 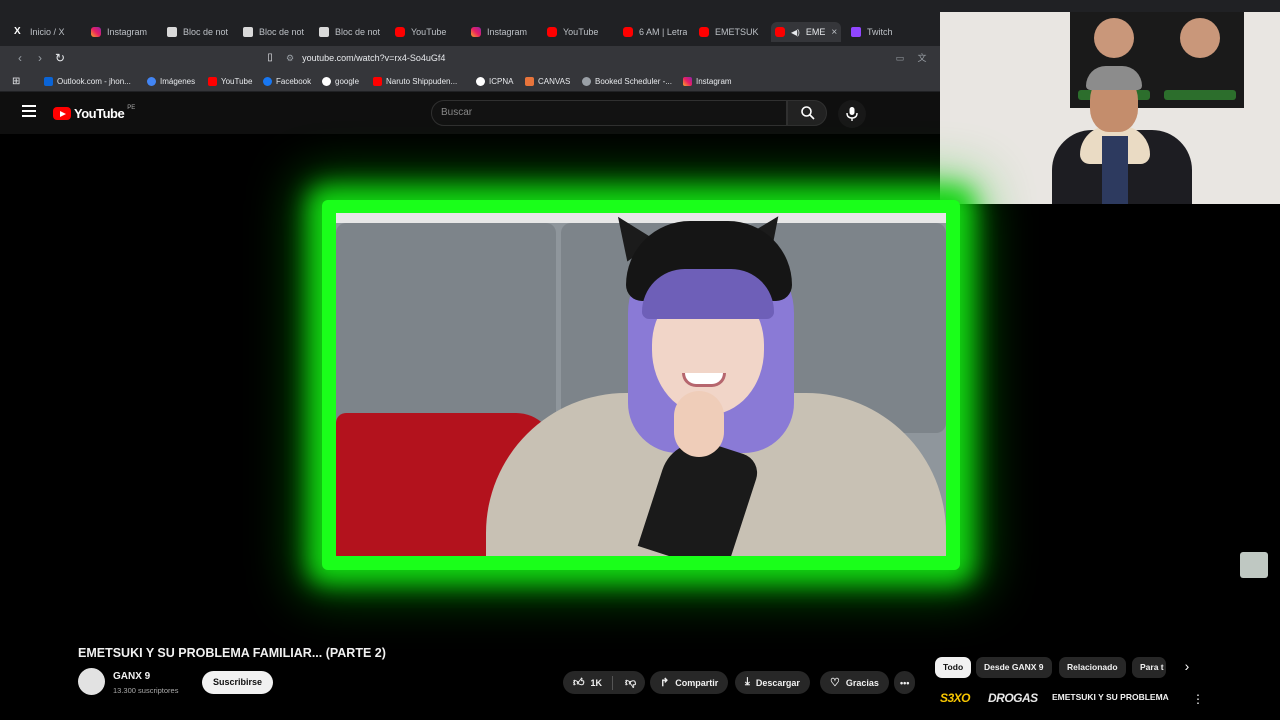 I want to click on bookmark-icpna: ICPNA, so click(x=494, y=81).